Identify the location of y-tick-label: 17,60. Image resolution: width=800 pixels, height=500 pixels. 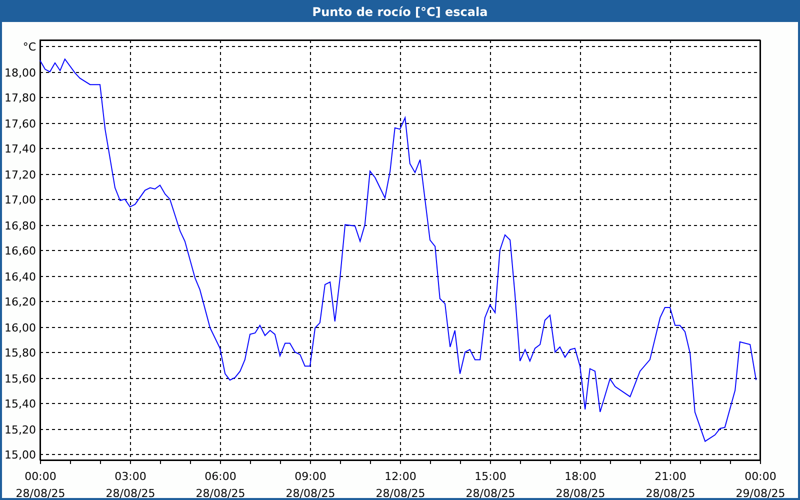
(20, 124).